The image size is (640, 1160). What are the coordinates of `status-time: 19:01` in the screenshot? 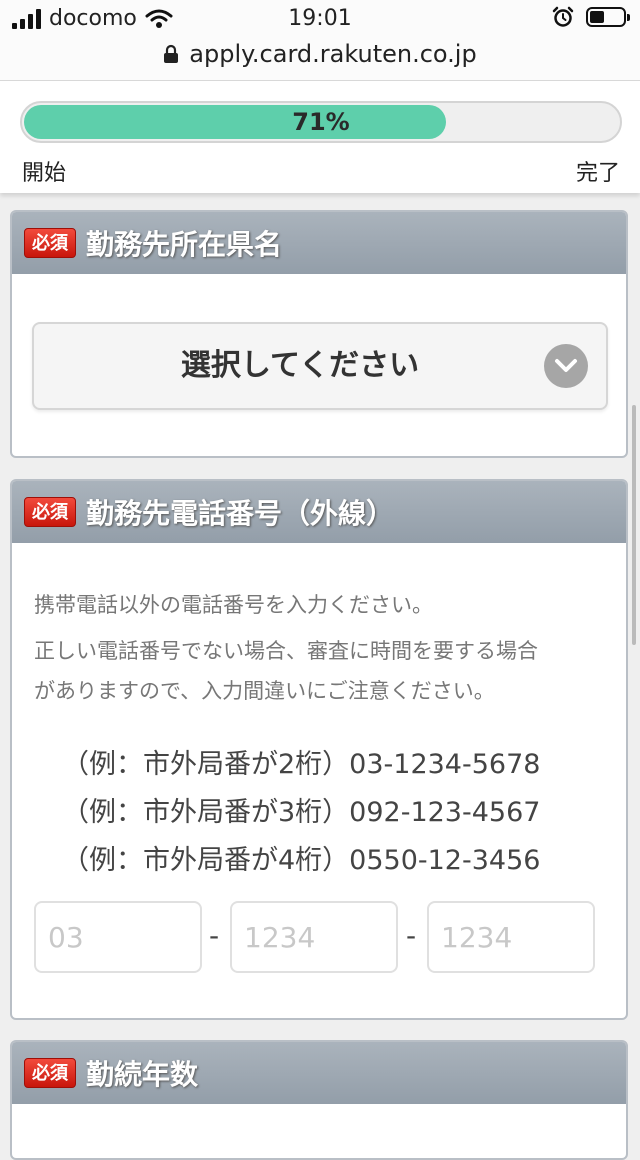 It's located at (320, 18).